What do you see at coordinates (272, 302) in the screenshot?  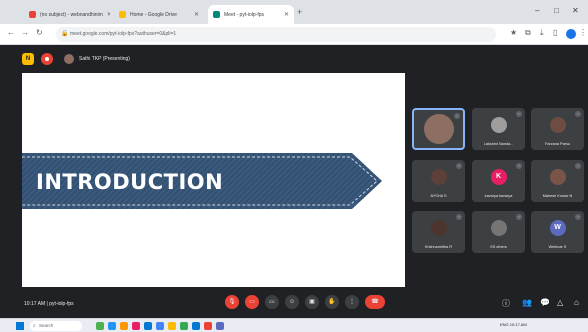 I see `captions-button: CC` at bounding box center [272, 302].